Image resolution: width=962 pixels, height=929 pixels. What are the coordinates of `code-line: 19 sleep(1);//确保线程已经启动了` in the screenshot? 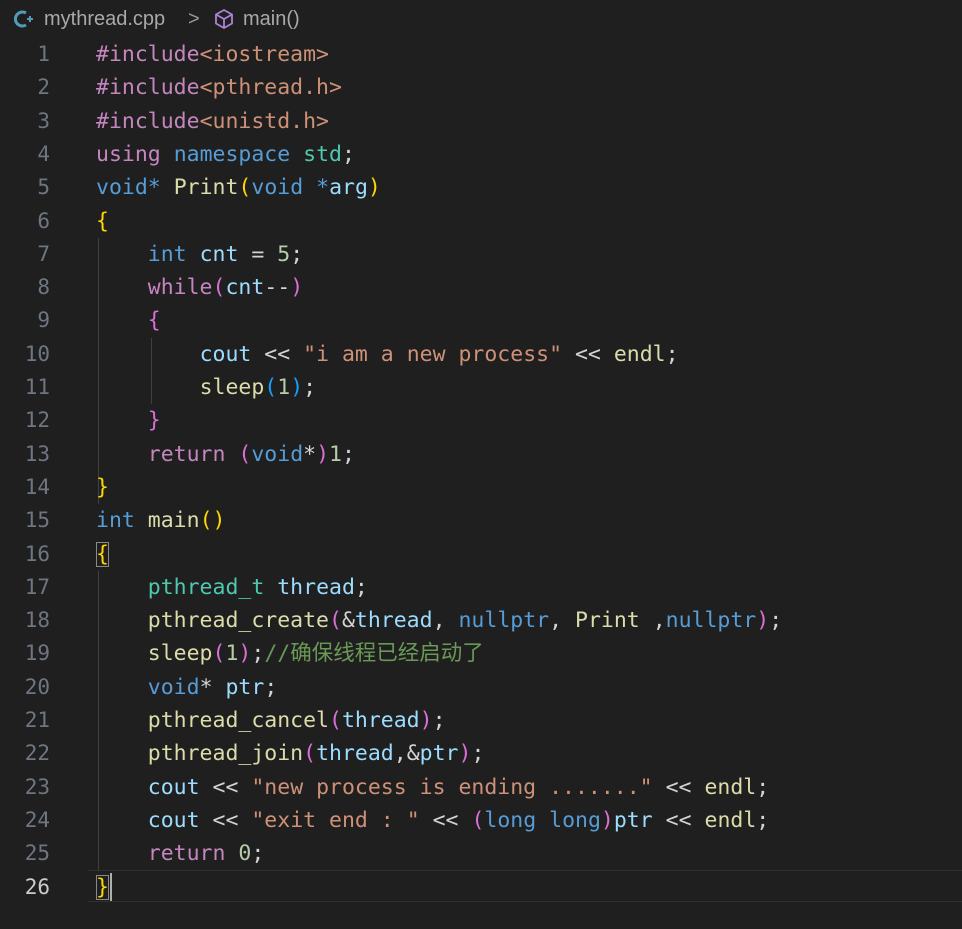 It's located at (481, 653).